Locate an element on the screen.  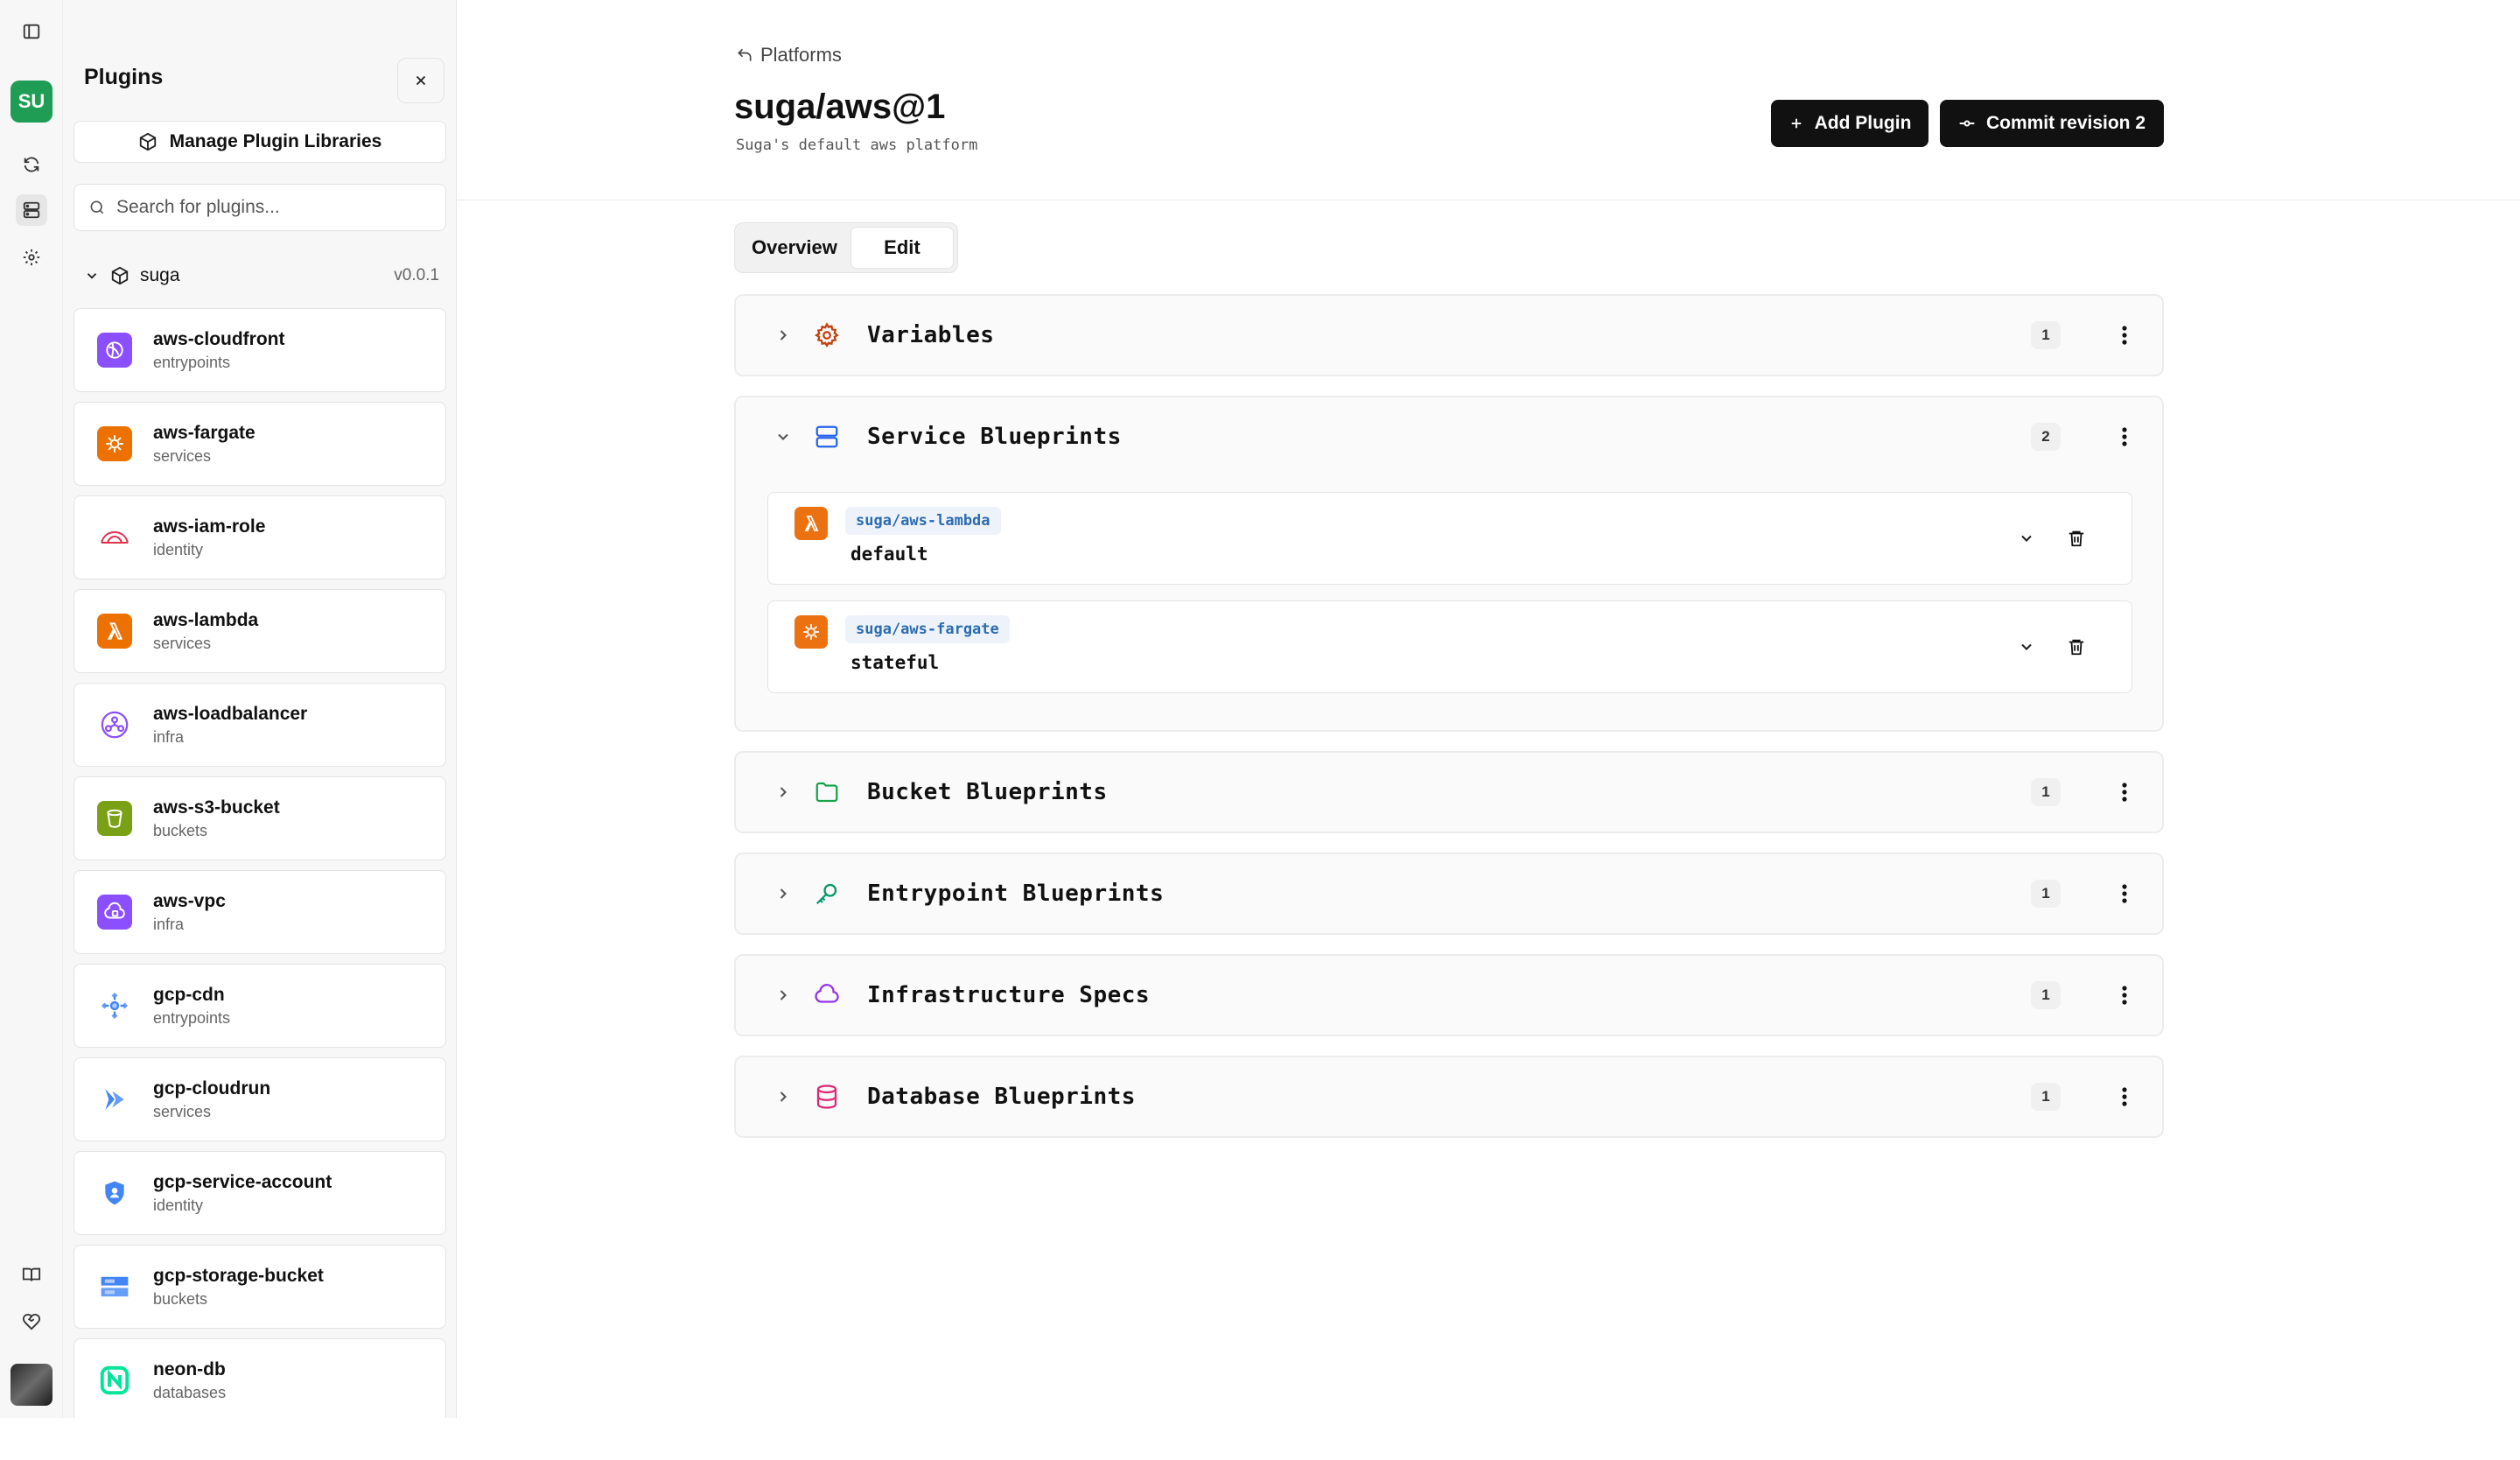
add-plugin-button: Add Plugin is located at coordinates (1849, 124).